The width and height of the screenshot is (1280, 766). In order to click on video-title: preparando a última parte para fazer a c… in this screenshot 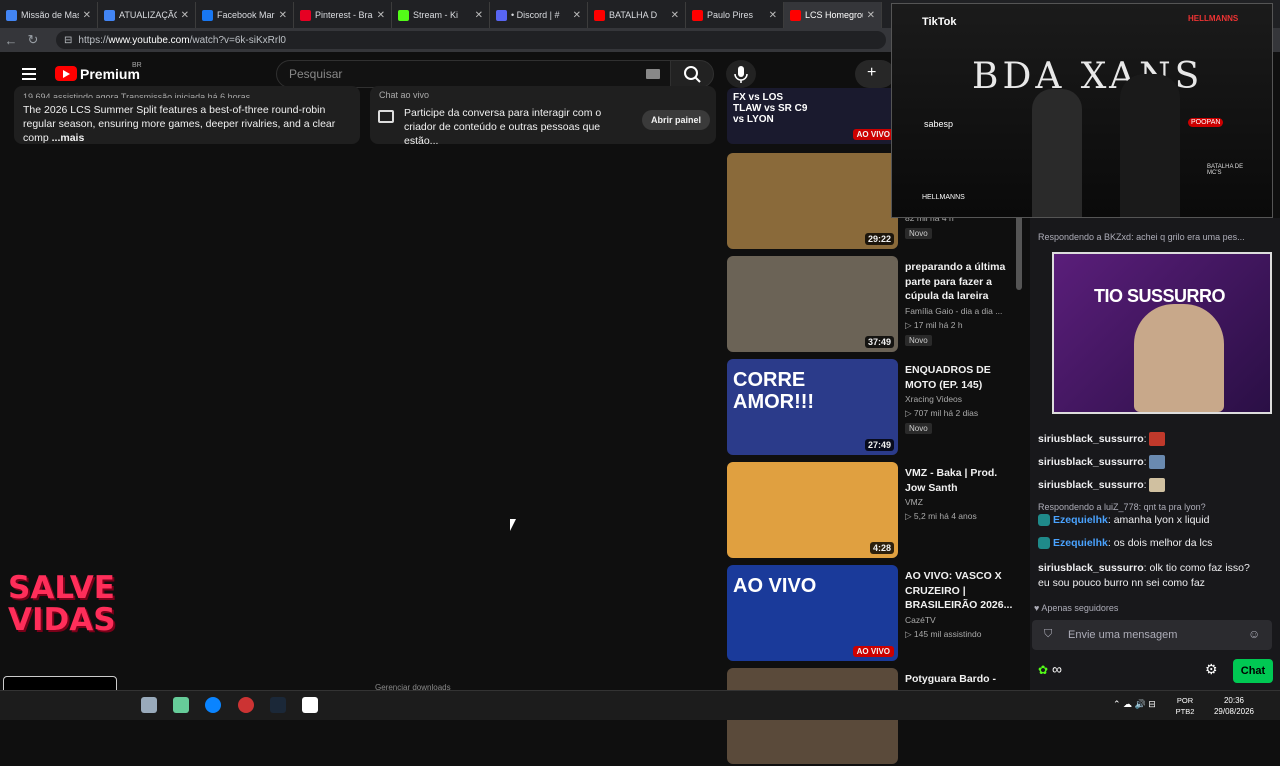, I will do `click(959, 282)`.